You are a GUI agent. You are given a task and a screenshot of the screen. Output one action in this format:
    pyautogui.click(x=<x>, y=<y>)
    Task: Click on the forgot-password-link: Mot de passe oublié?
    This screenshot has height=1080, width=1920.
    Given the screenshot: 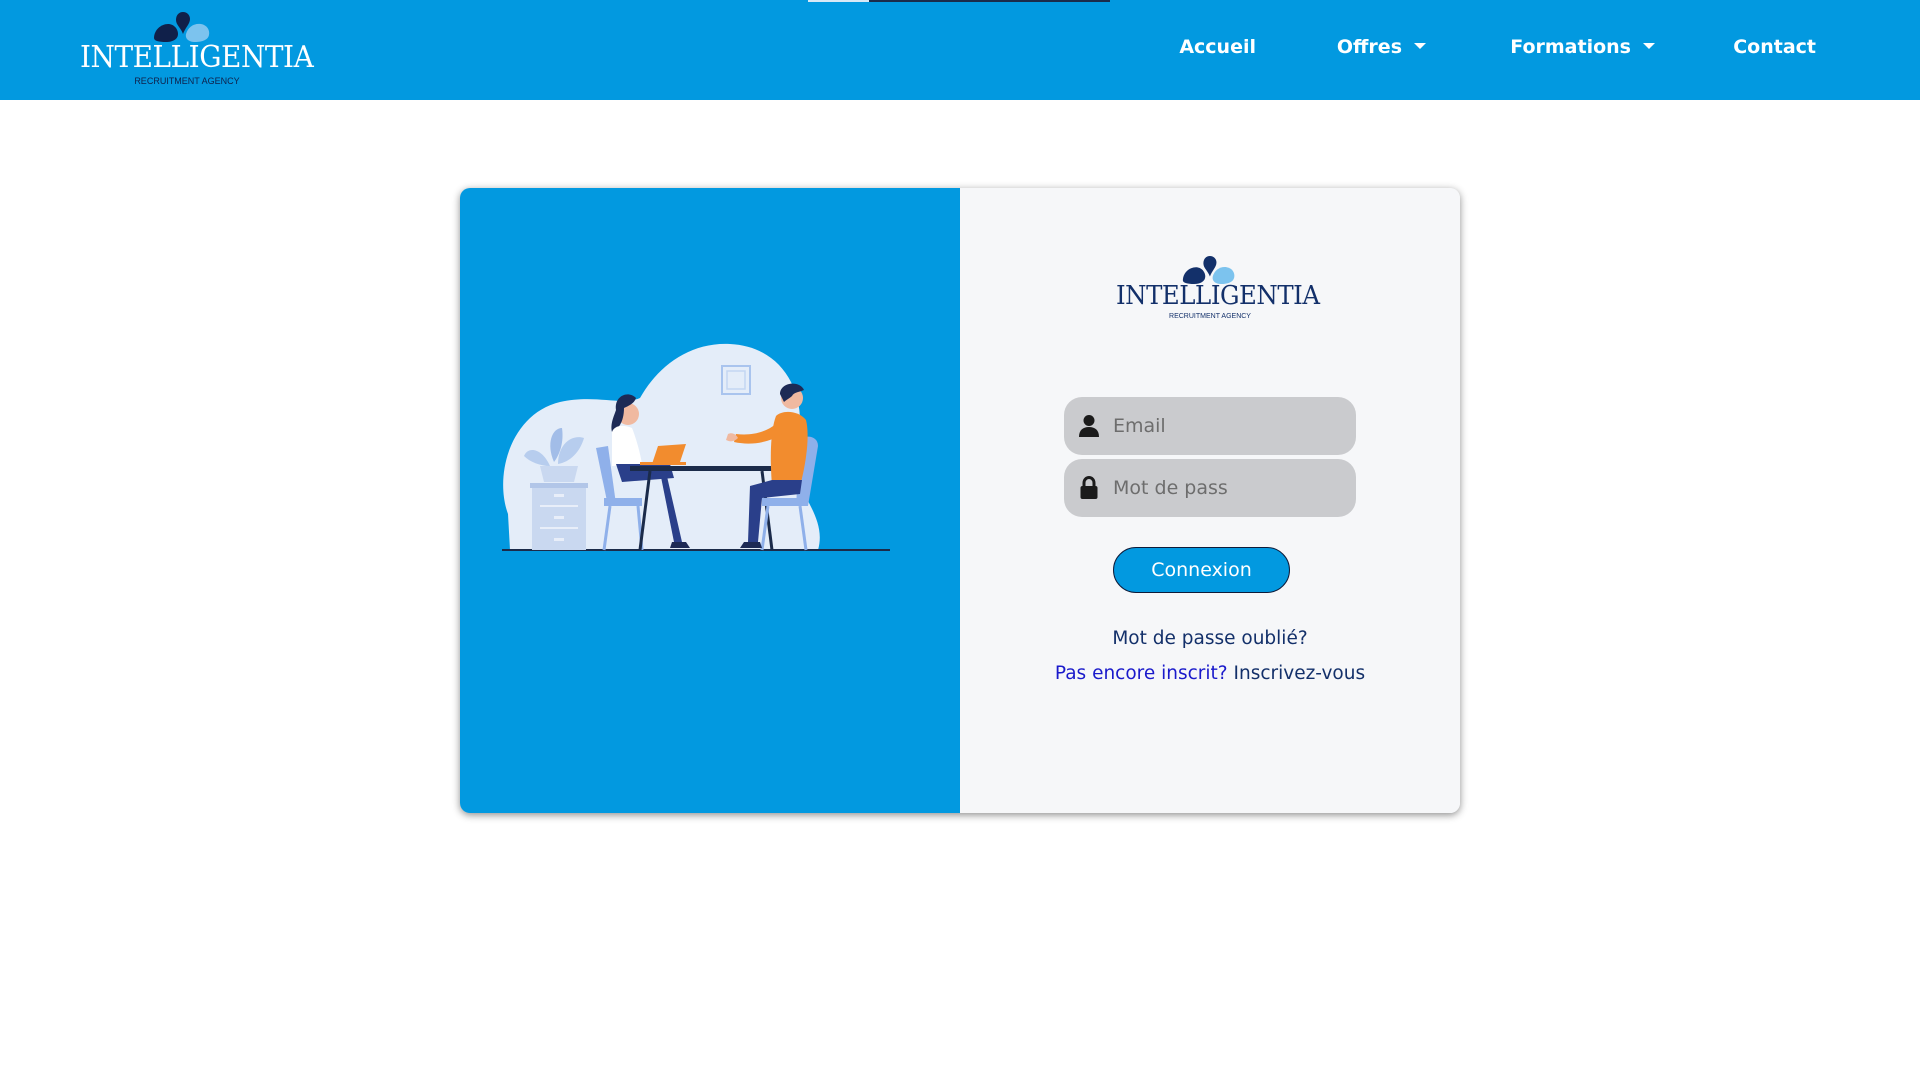 What is the action you would take?
    pyautogui.click(x=1210, y=638)
    